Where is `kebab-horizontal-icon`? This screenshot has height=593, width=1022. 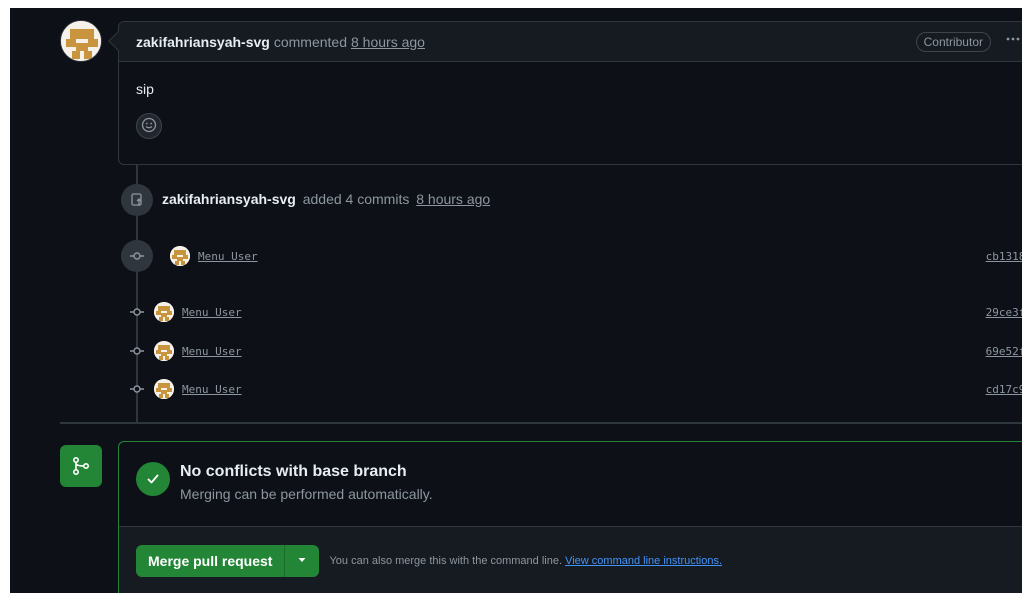 kebab-horizontal-icon is located at coordinates (1013, 41).